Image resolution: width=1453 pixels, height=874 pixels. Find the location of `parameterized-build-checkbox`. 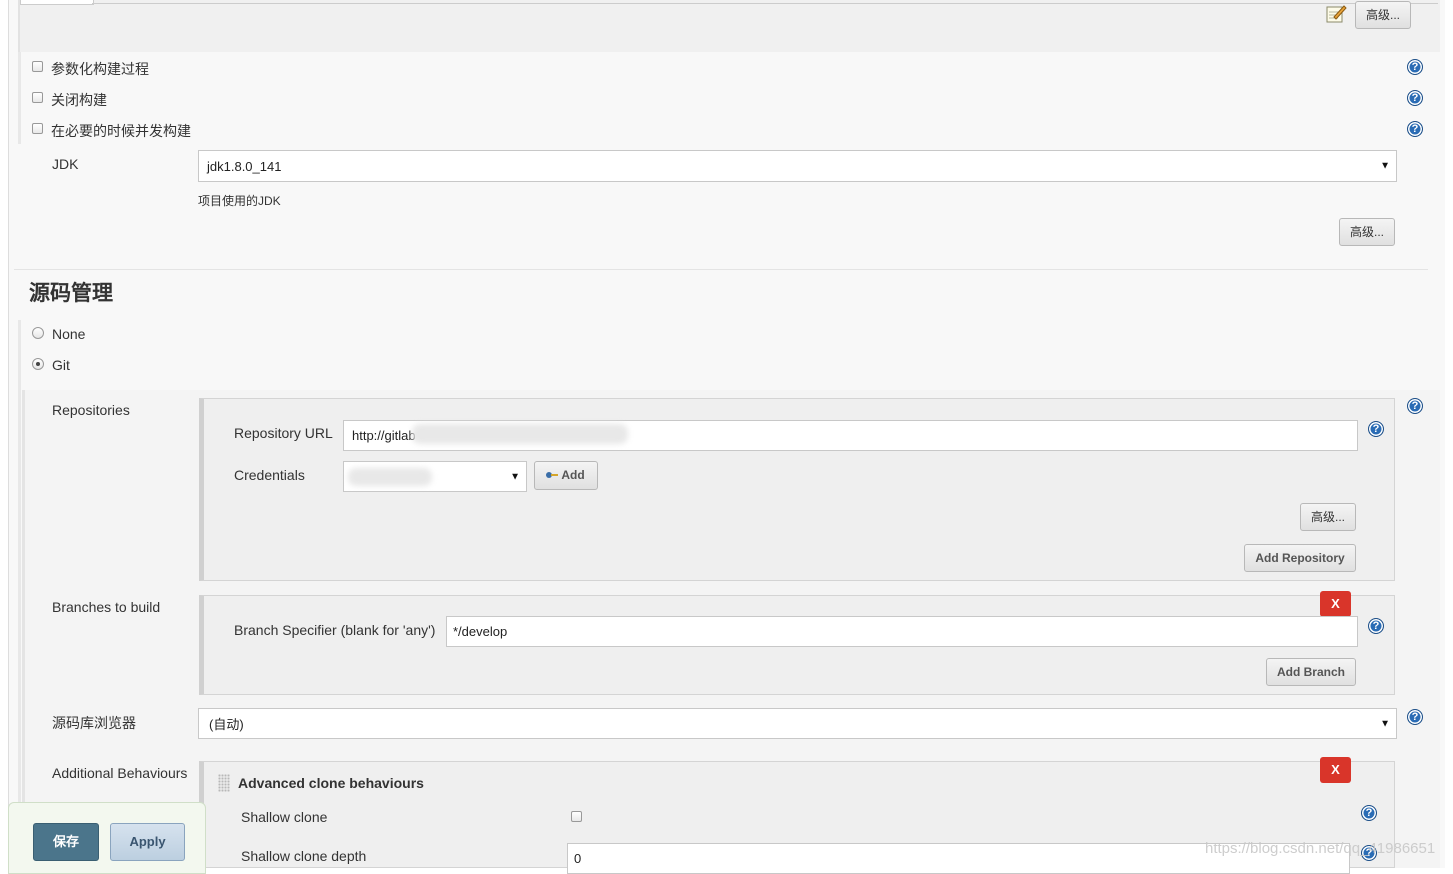

parameterized-build-checkbox is located at coordinates (37, 66).